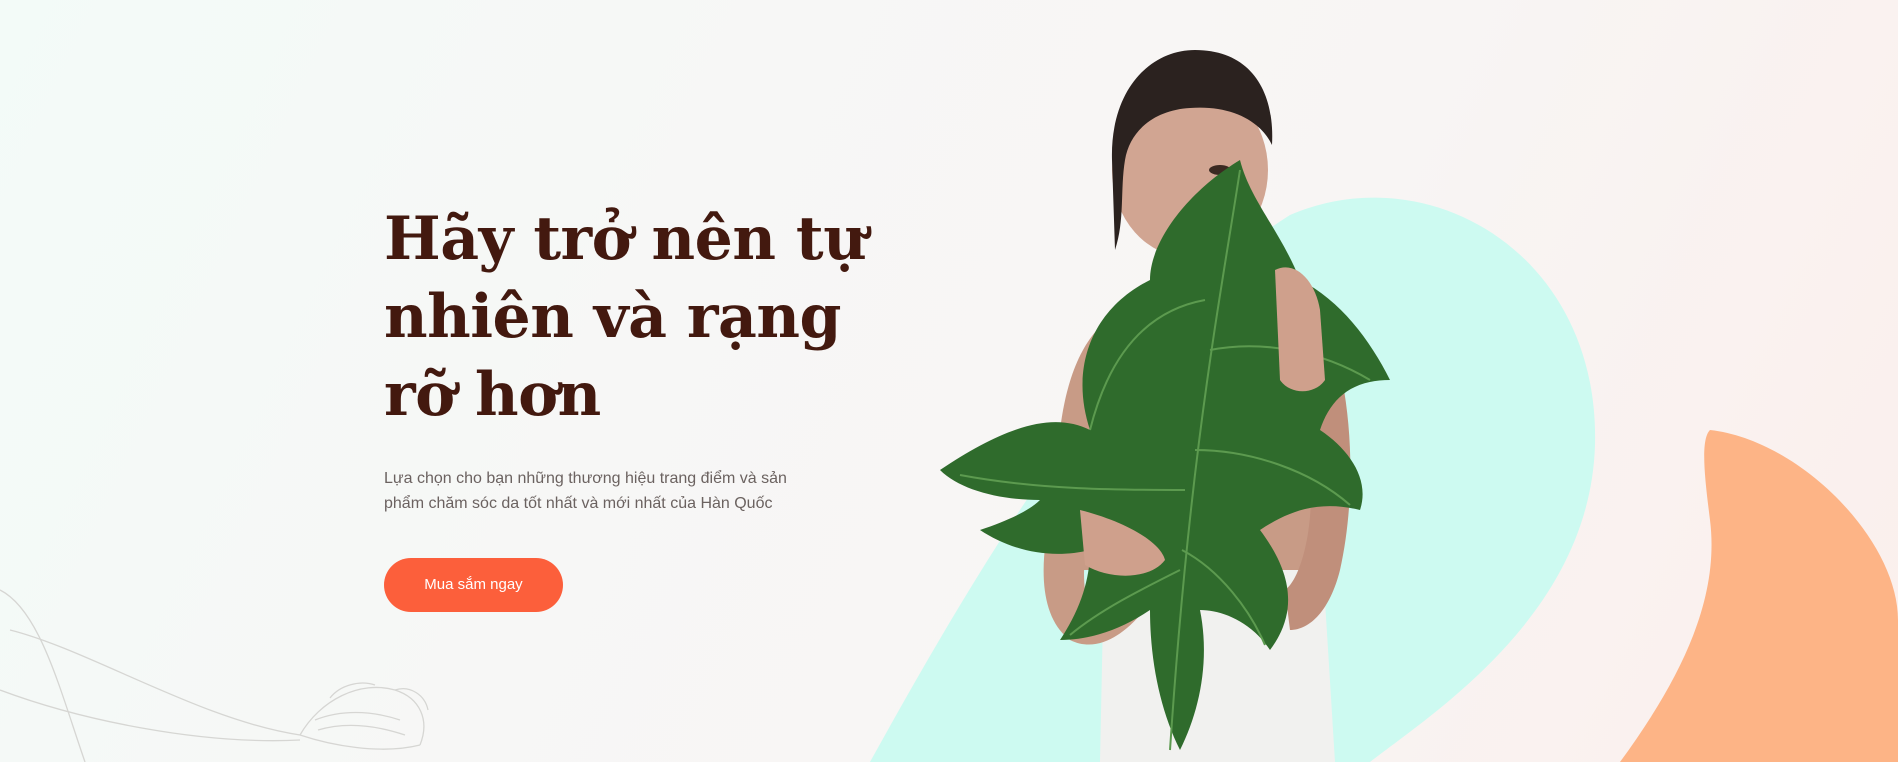 The width and height of the screenshot is (1898, 762). Describe the element at coordinates (473, 585) in the screenshot. I see `shop-now-button: Mua sắm ngay` at that location.